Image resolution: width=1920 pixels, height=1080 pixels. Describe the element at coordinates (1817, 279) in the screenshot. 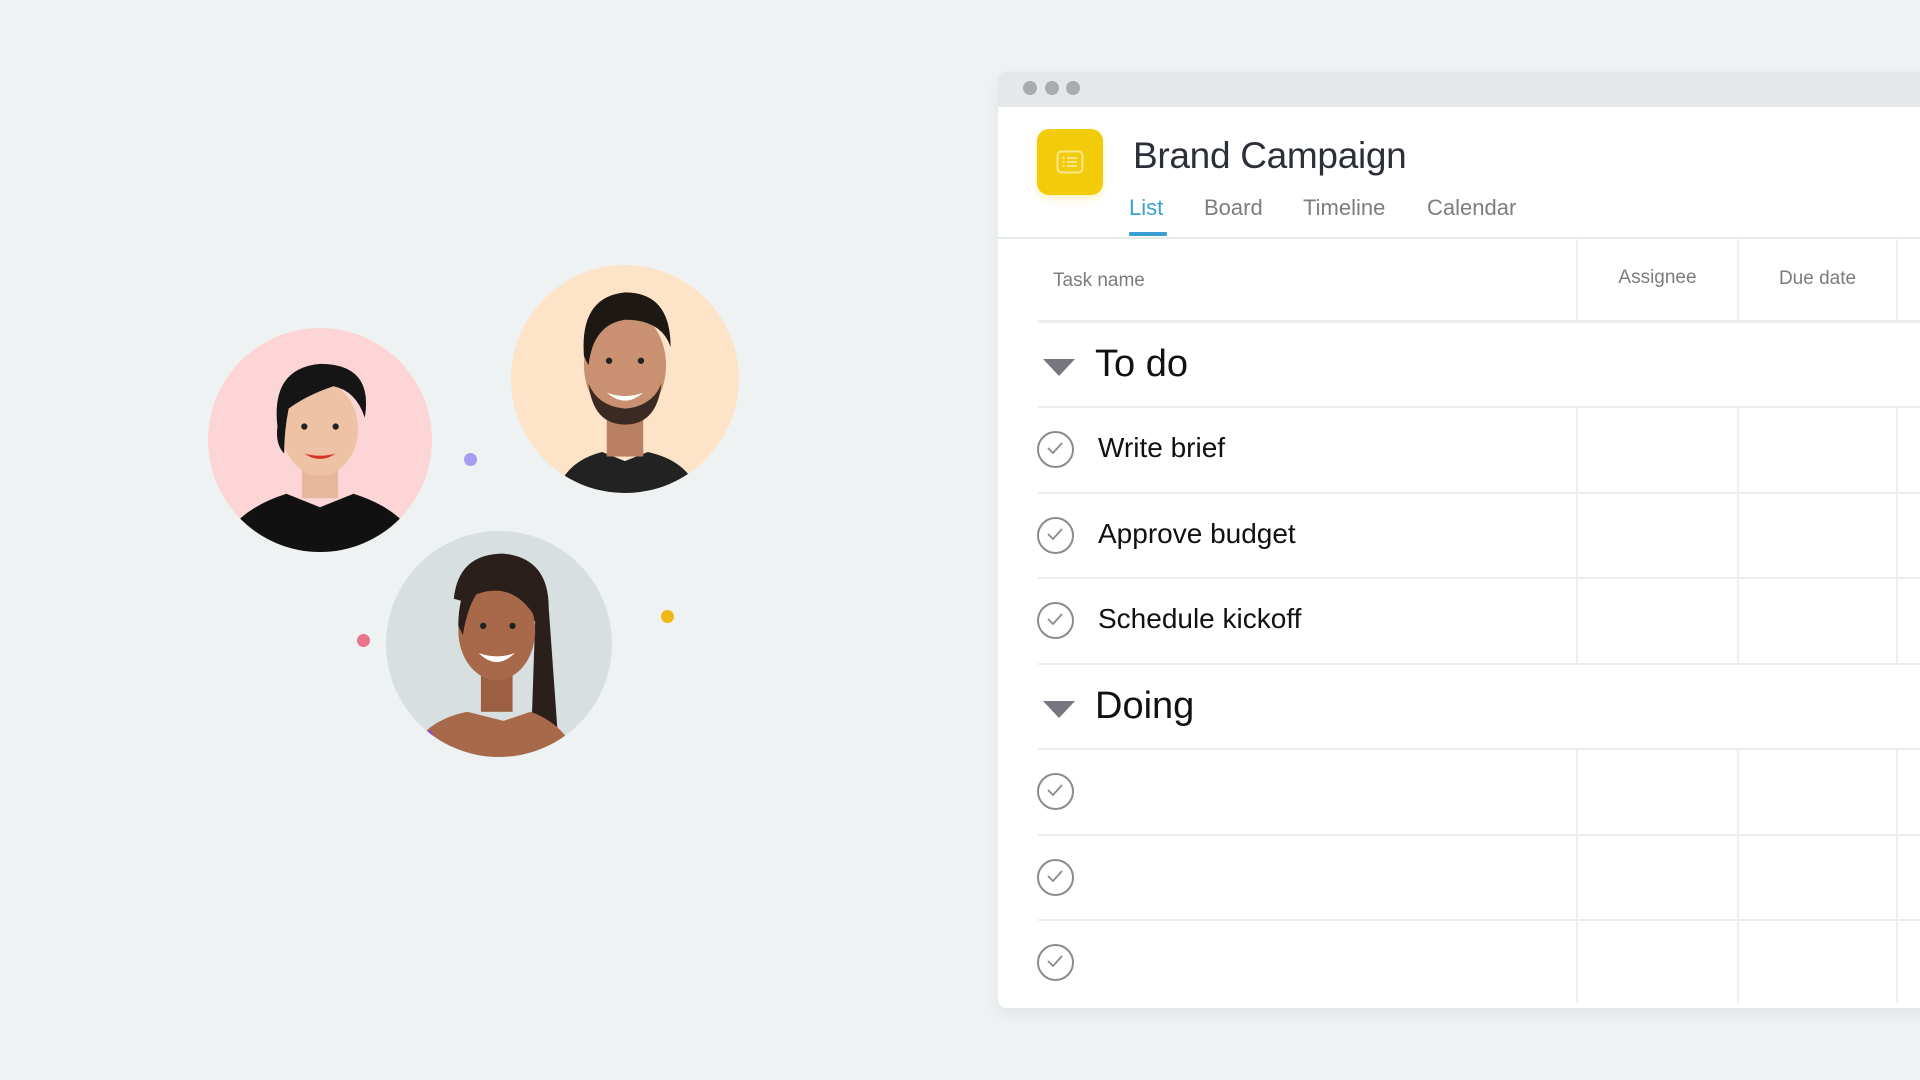

I see `column-header-due-date: Due date` at that location.